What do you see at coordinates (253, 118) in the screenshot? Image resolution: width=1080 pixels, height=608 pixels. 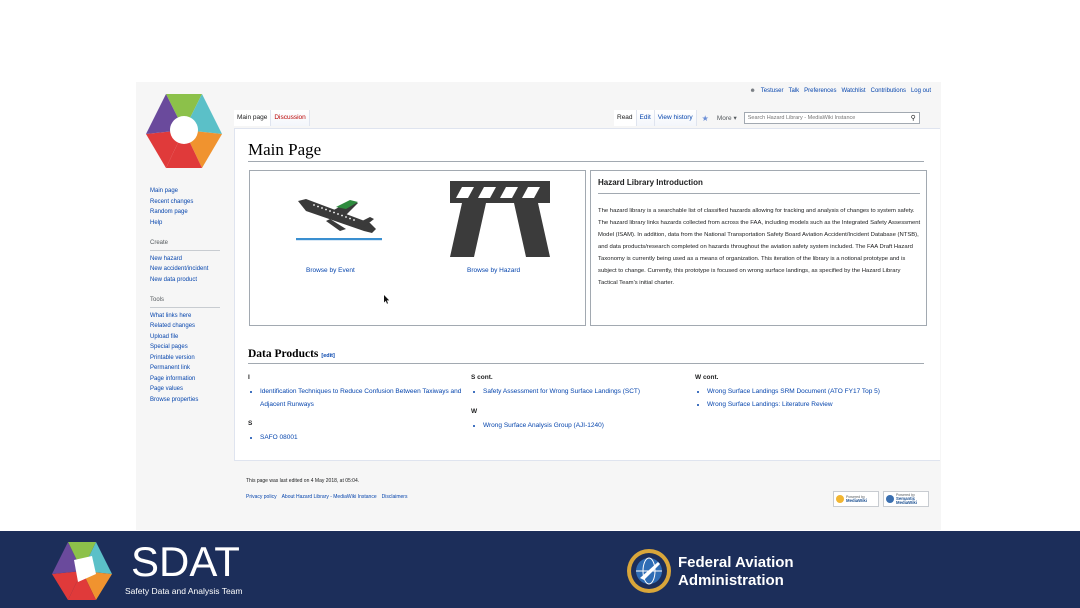 I see `tab-main-page: Main page` at bounding box center [253, 118].